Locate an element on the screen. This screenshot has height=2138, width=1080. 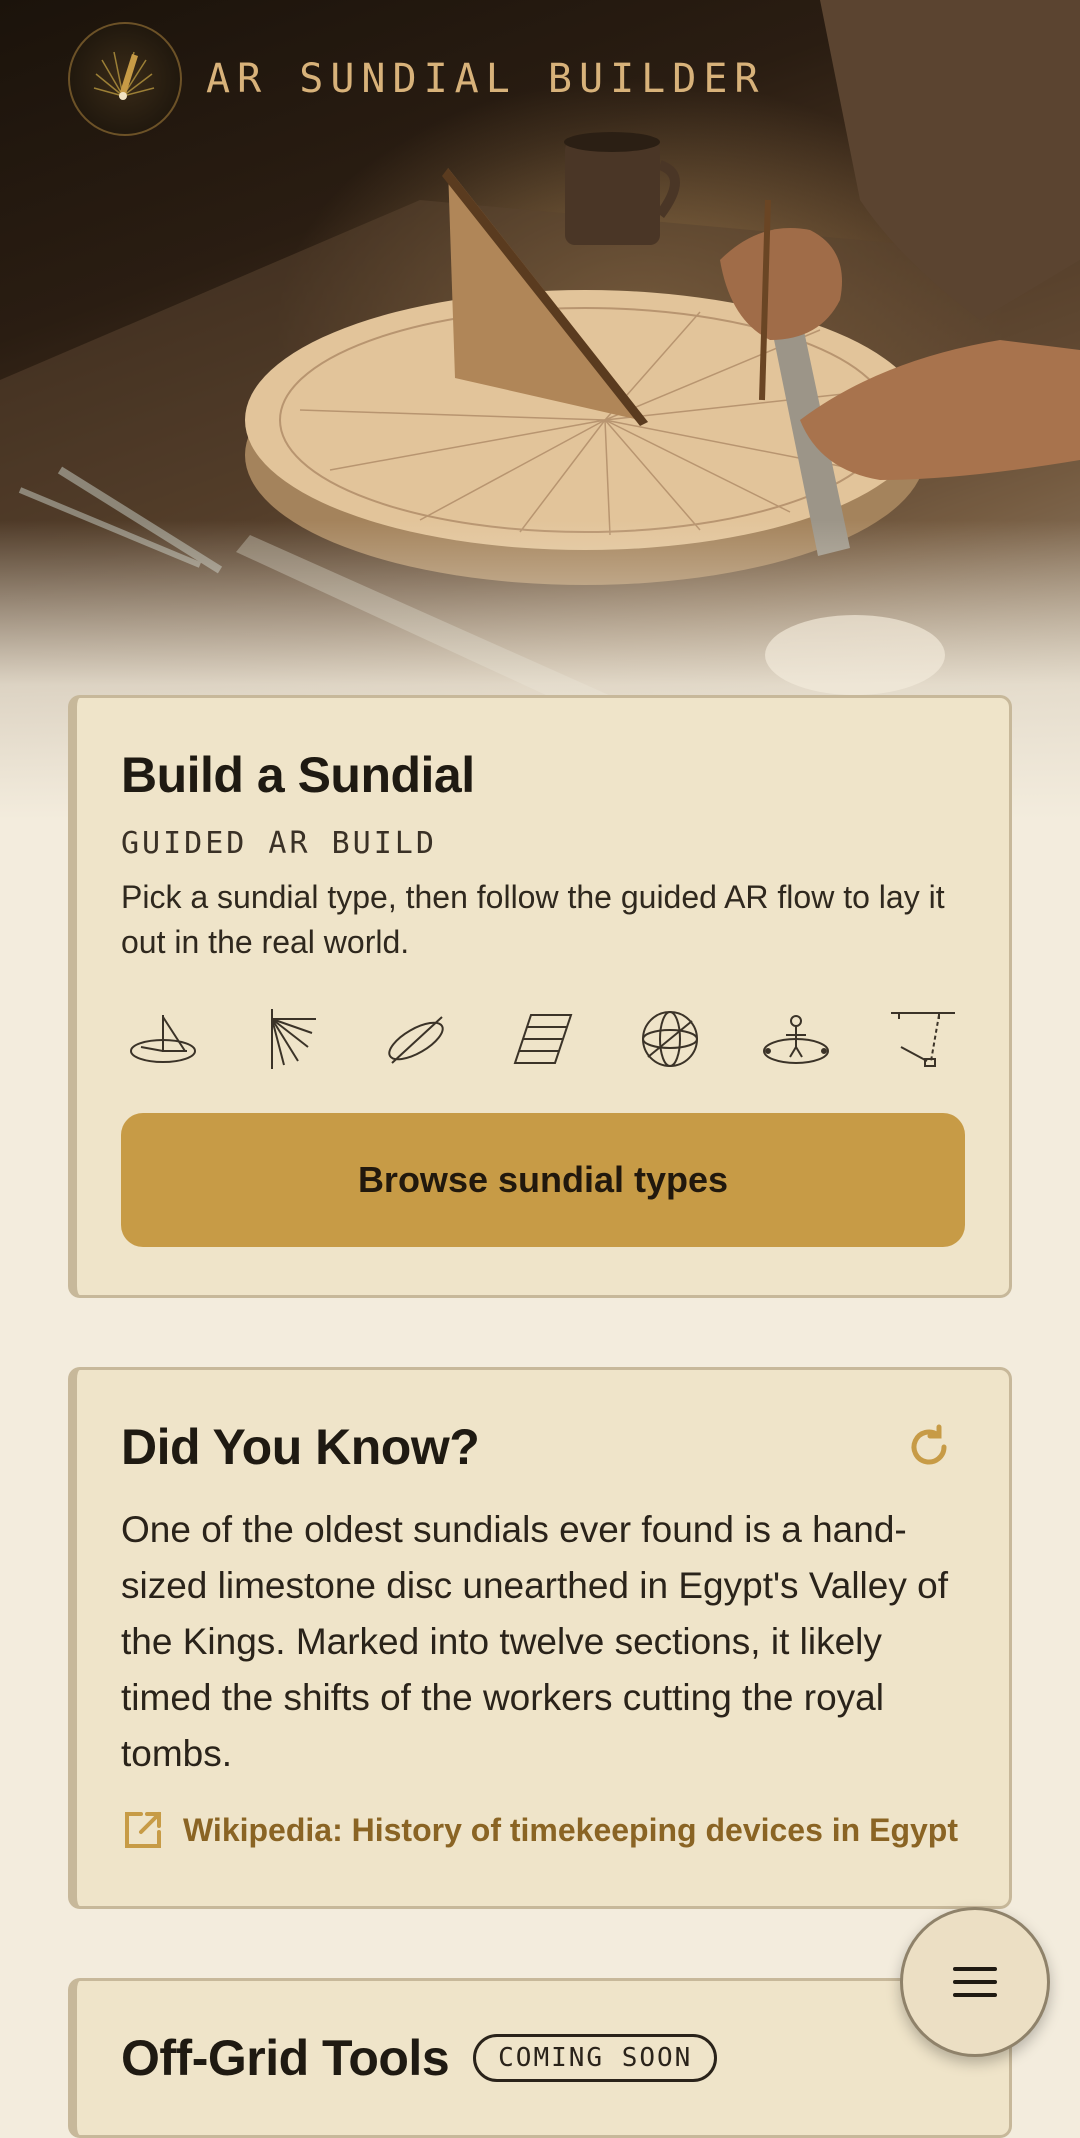
menu-button is located at coordinates (975, 1982).